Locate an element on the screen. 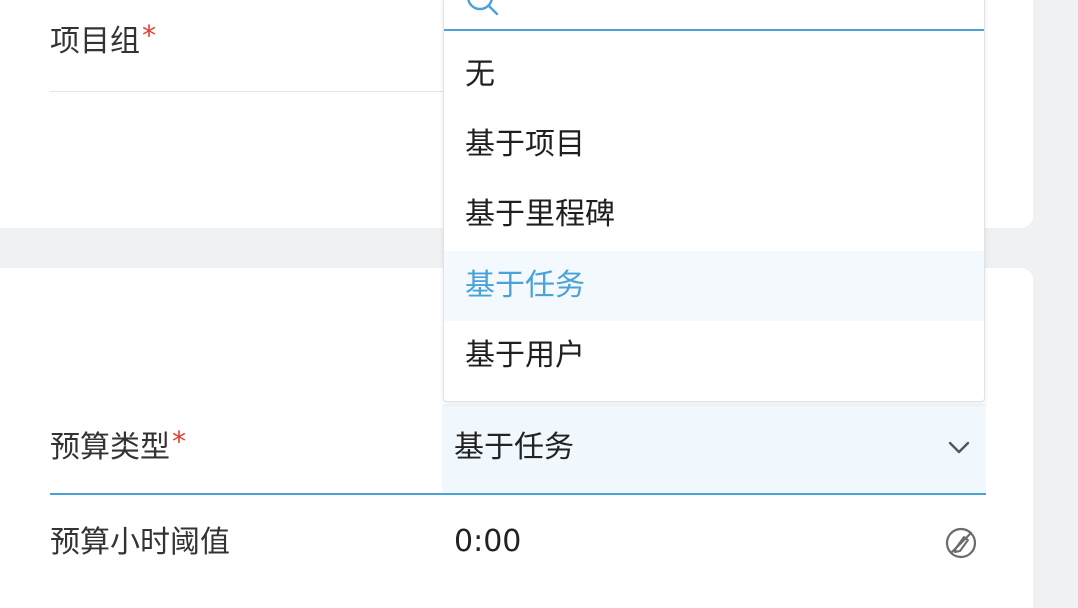 Image resolution: width=1078 pixels, height=608 pixels. budget-type-divider is located at coordinates (518, 494).